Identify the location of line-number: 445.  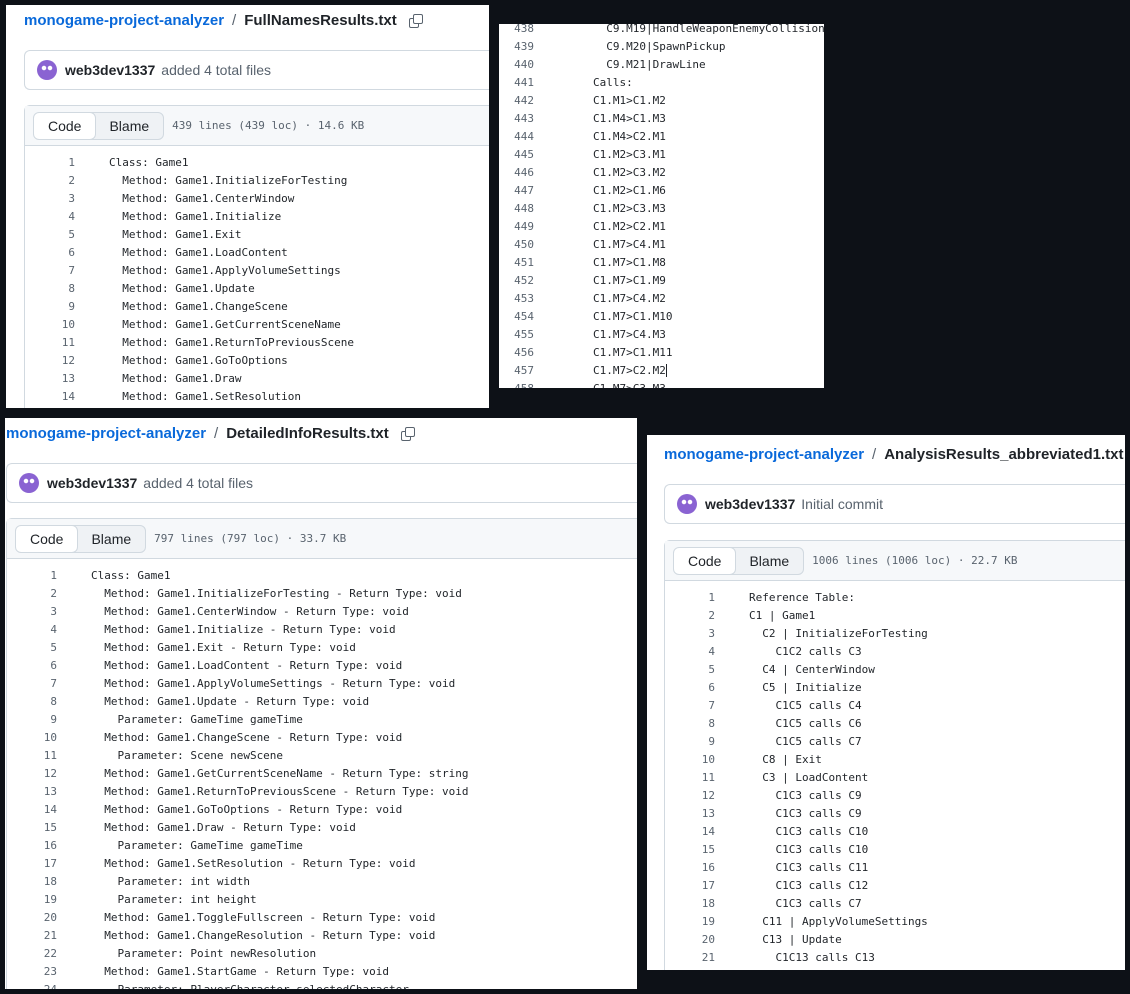
(516, 154).